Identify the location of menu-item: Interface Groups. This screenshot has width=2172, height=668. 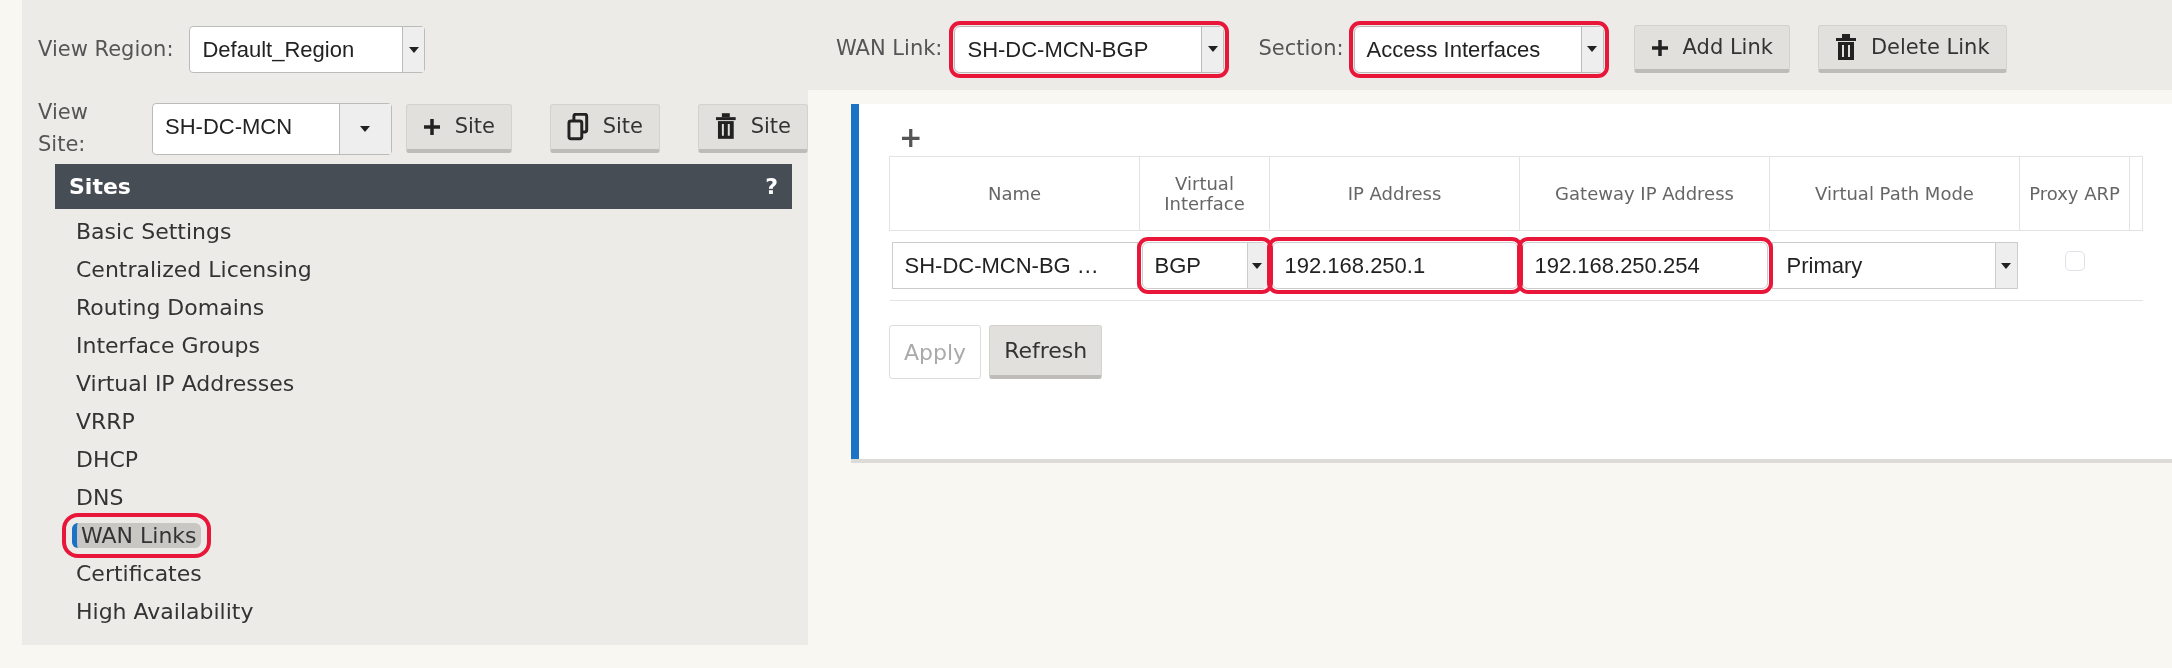
(168, 345).